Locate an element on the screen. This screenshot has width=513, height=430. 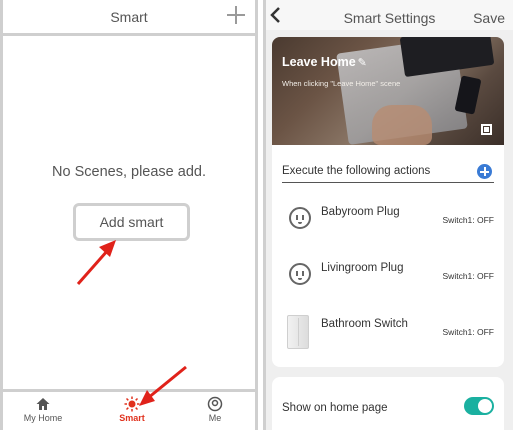
scene-name: Leave Home ✎ is located at coordinates (324, 62).